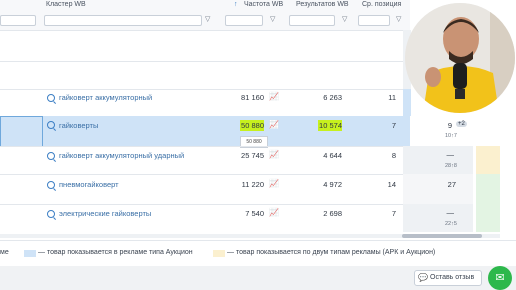  Describe the element at coordinates (442, 236) in the screenshot. I see `scrollbar-thumb` at that location.